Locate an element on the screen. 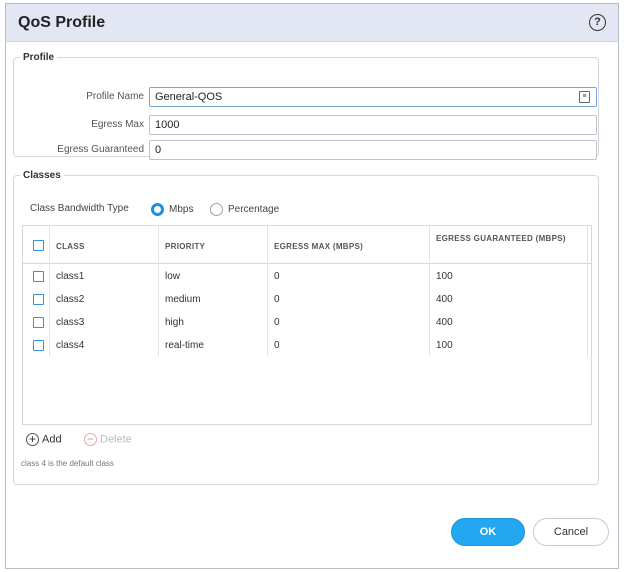 The width and height of the screenshot is (624, 572). cell-class: class3 is located at coordinates (70, 322).